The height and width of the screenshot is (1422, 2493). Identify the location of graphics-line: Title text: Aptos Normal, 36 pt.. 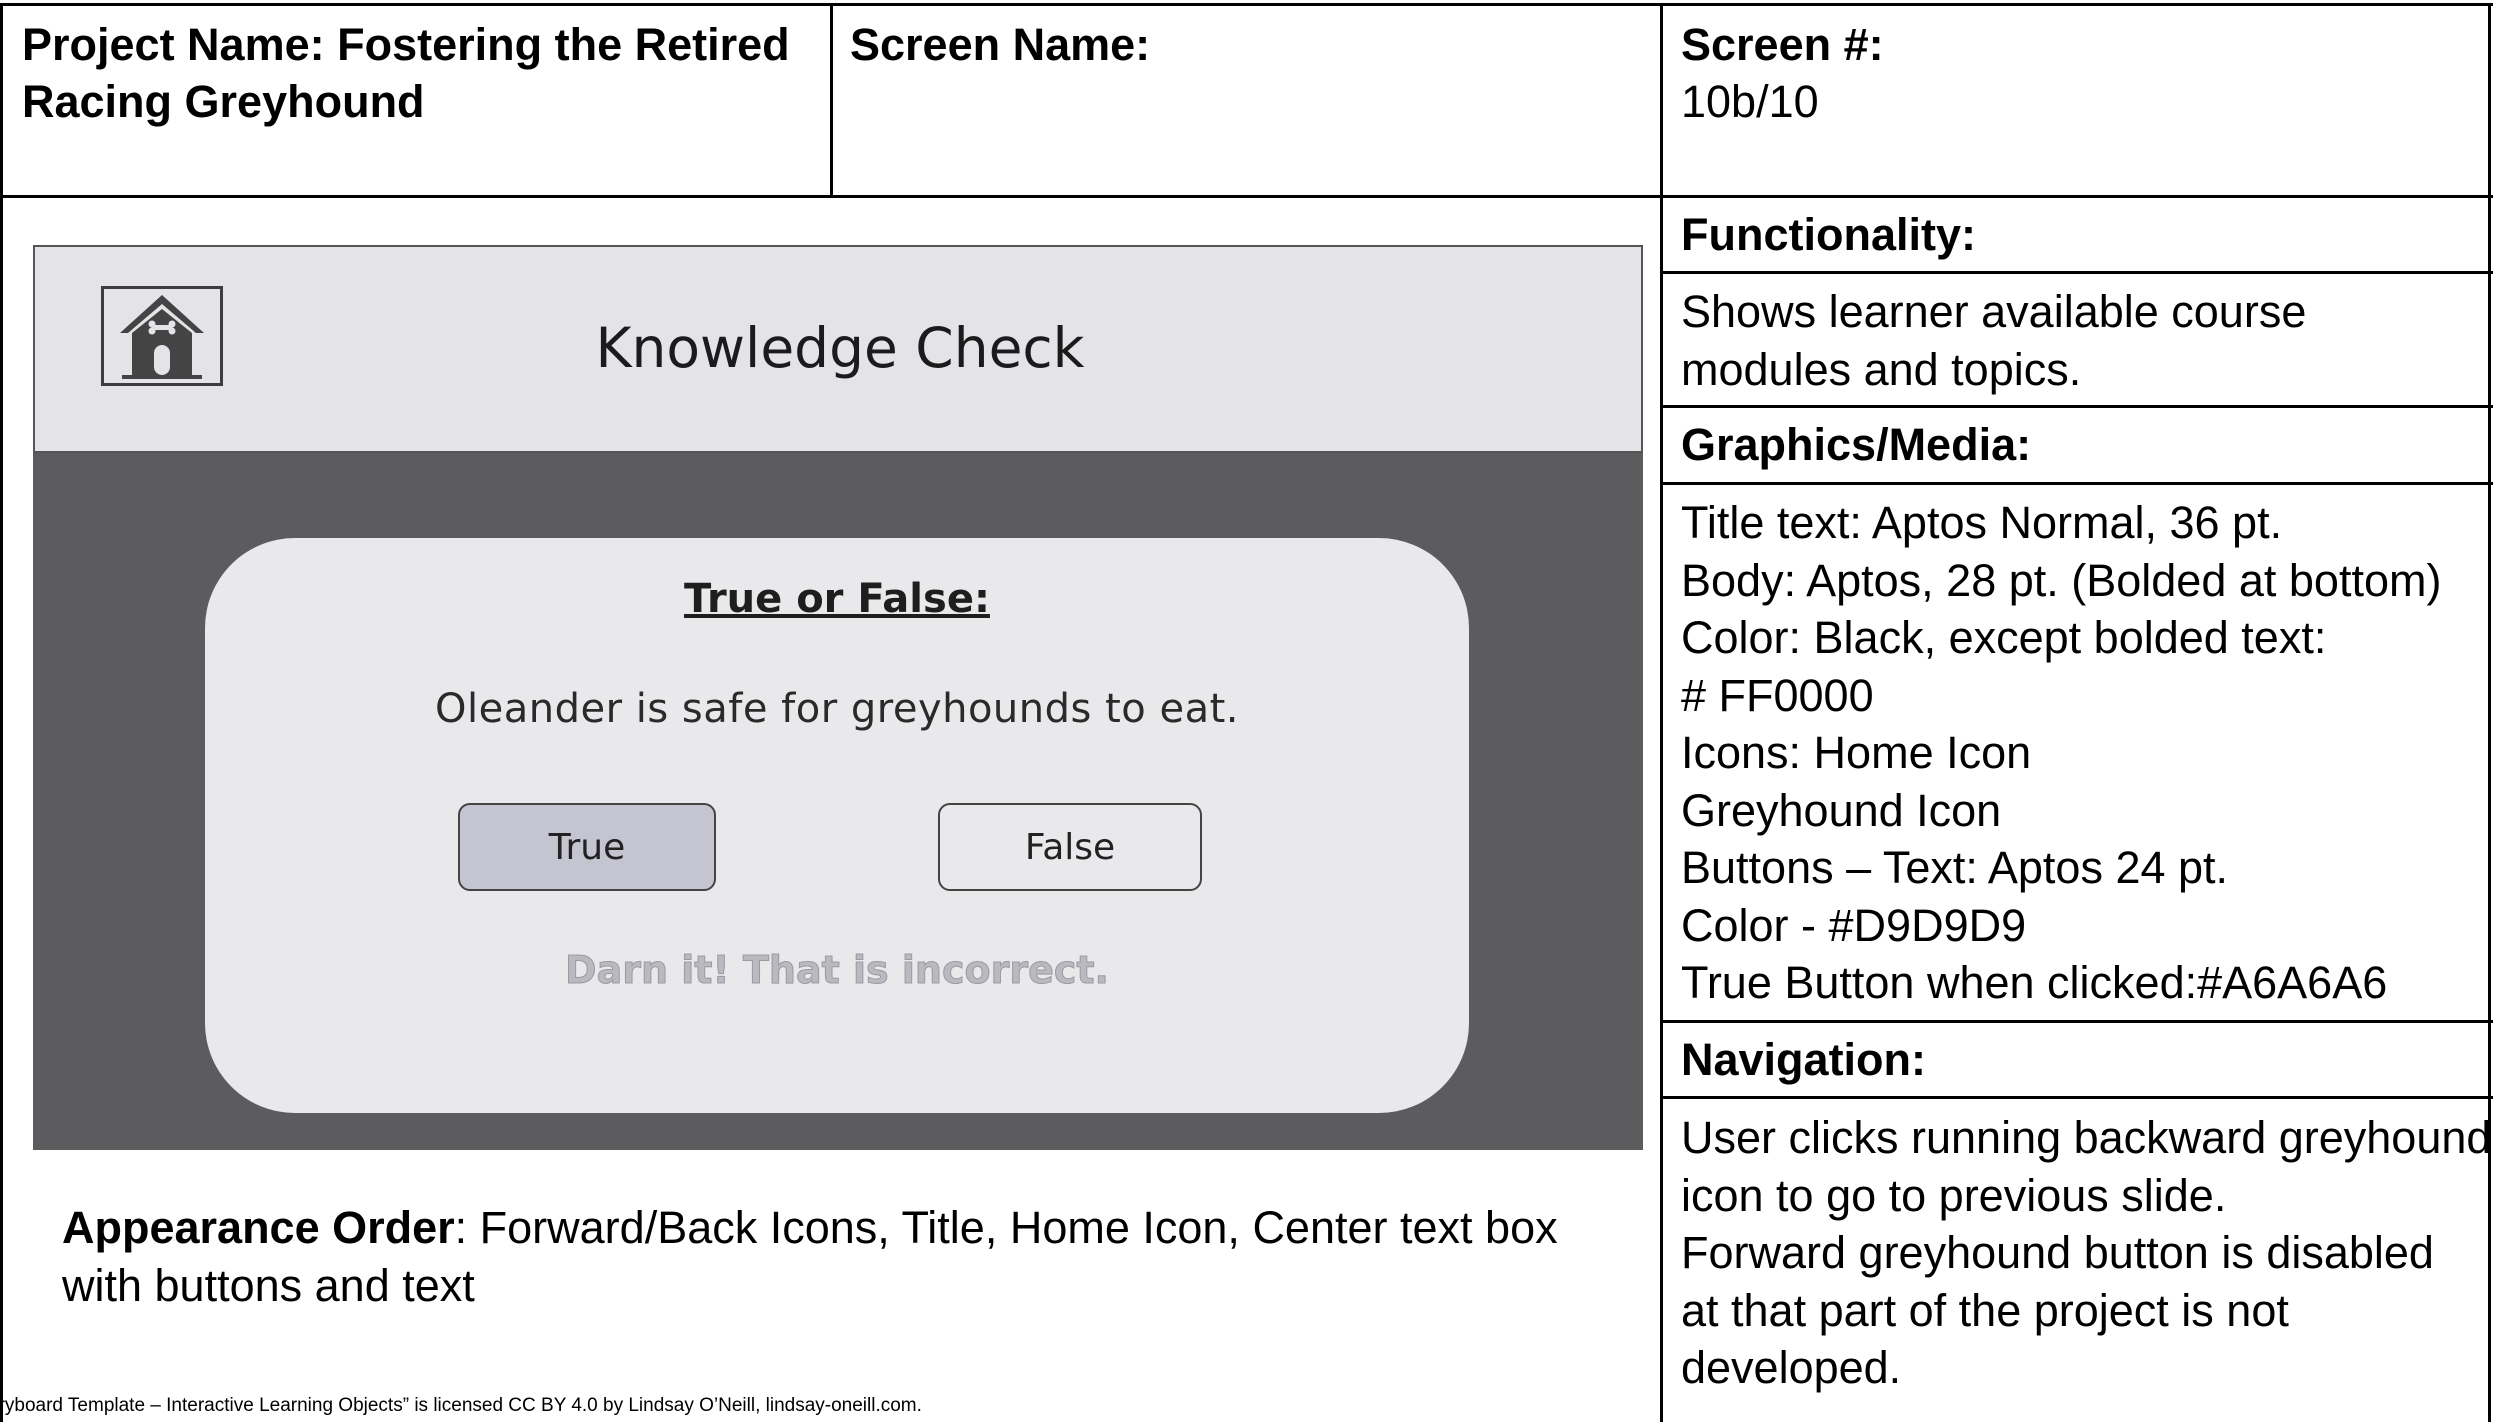
(1982, 522).